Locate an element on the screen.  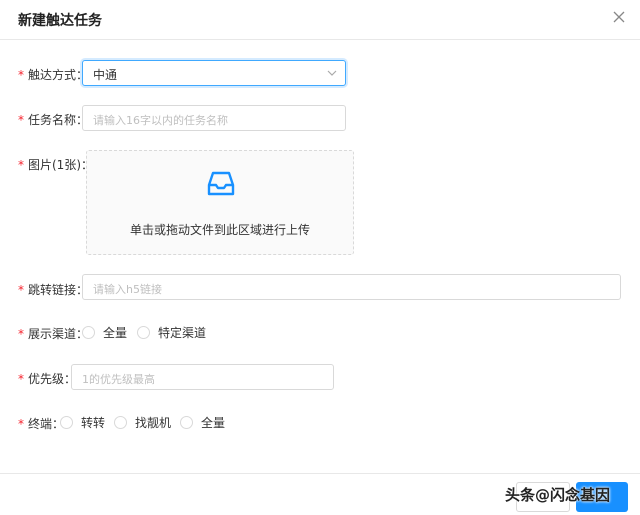
terminal-option-zhuanzhuan: 转转 is located at coordinates (82, 422).